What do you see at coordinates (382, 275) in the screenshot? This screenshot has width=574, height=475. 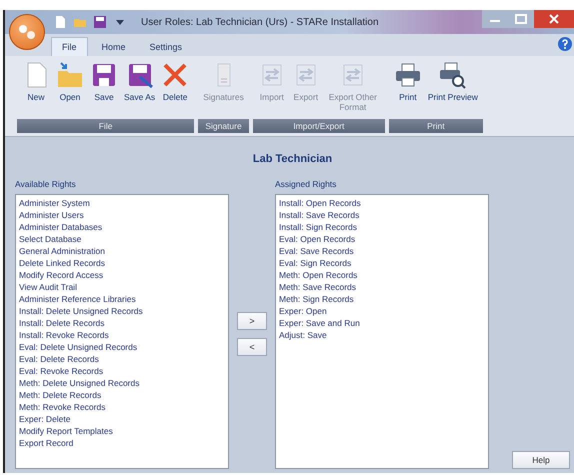 I see `list-item: Meth: Open Records` at bounding box center [382, 275].